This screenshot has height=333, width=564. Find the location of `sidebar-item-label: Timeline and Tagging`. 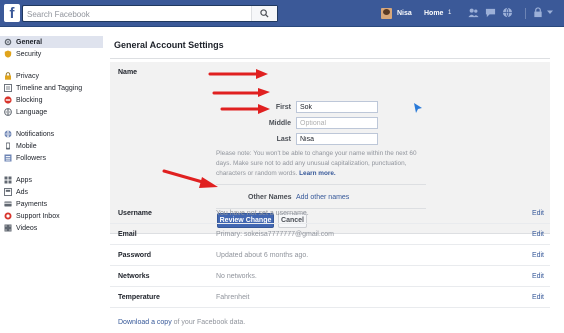

sidebar-item-label: Timeline and Tagging is located at coordinates (49, 88).